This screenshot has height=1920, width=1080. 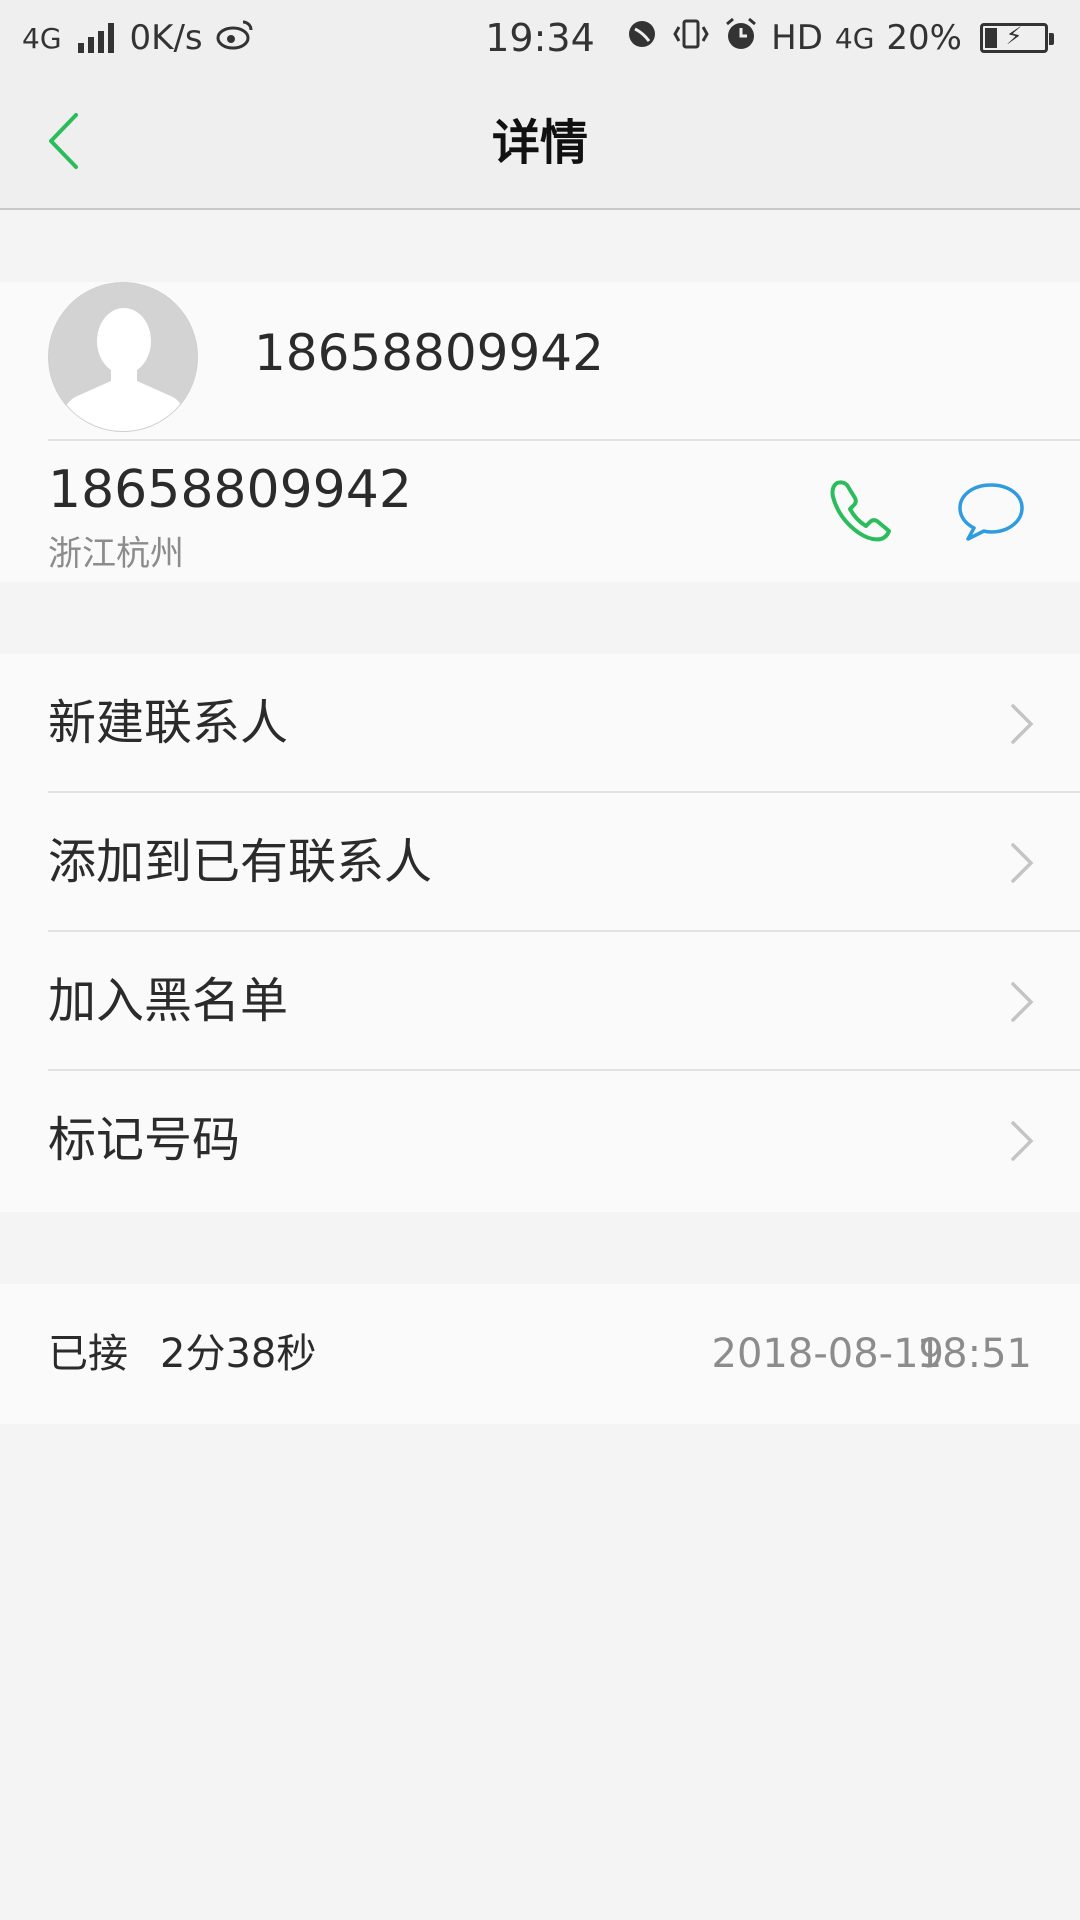 What do you see at coordinates (741, 38) in the screenshot?
I see `alarm-icon` at bounding box center [741, 38].